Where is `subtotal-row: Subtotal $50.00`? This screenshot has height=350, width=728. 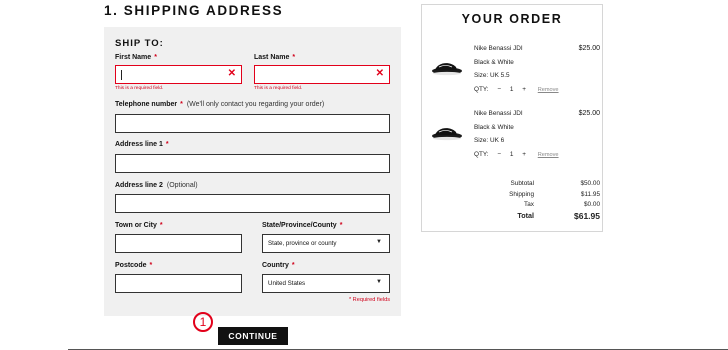 subtotal-row: Subtotal $50.00 is located at coordinates (512, 185).